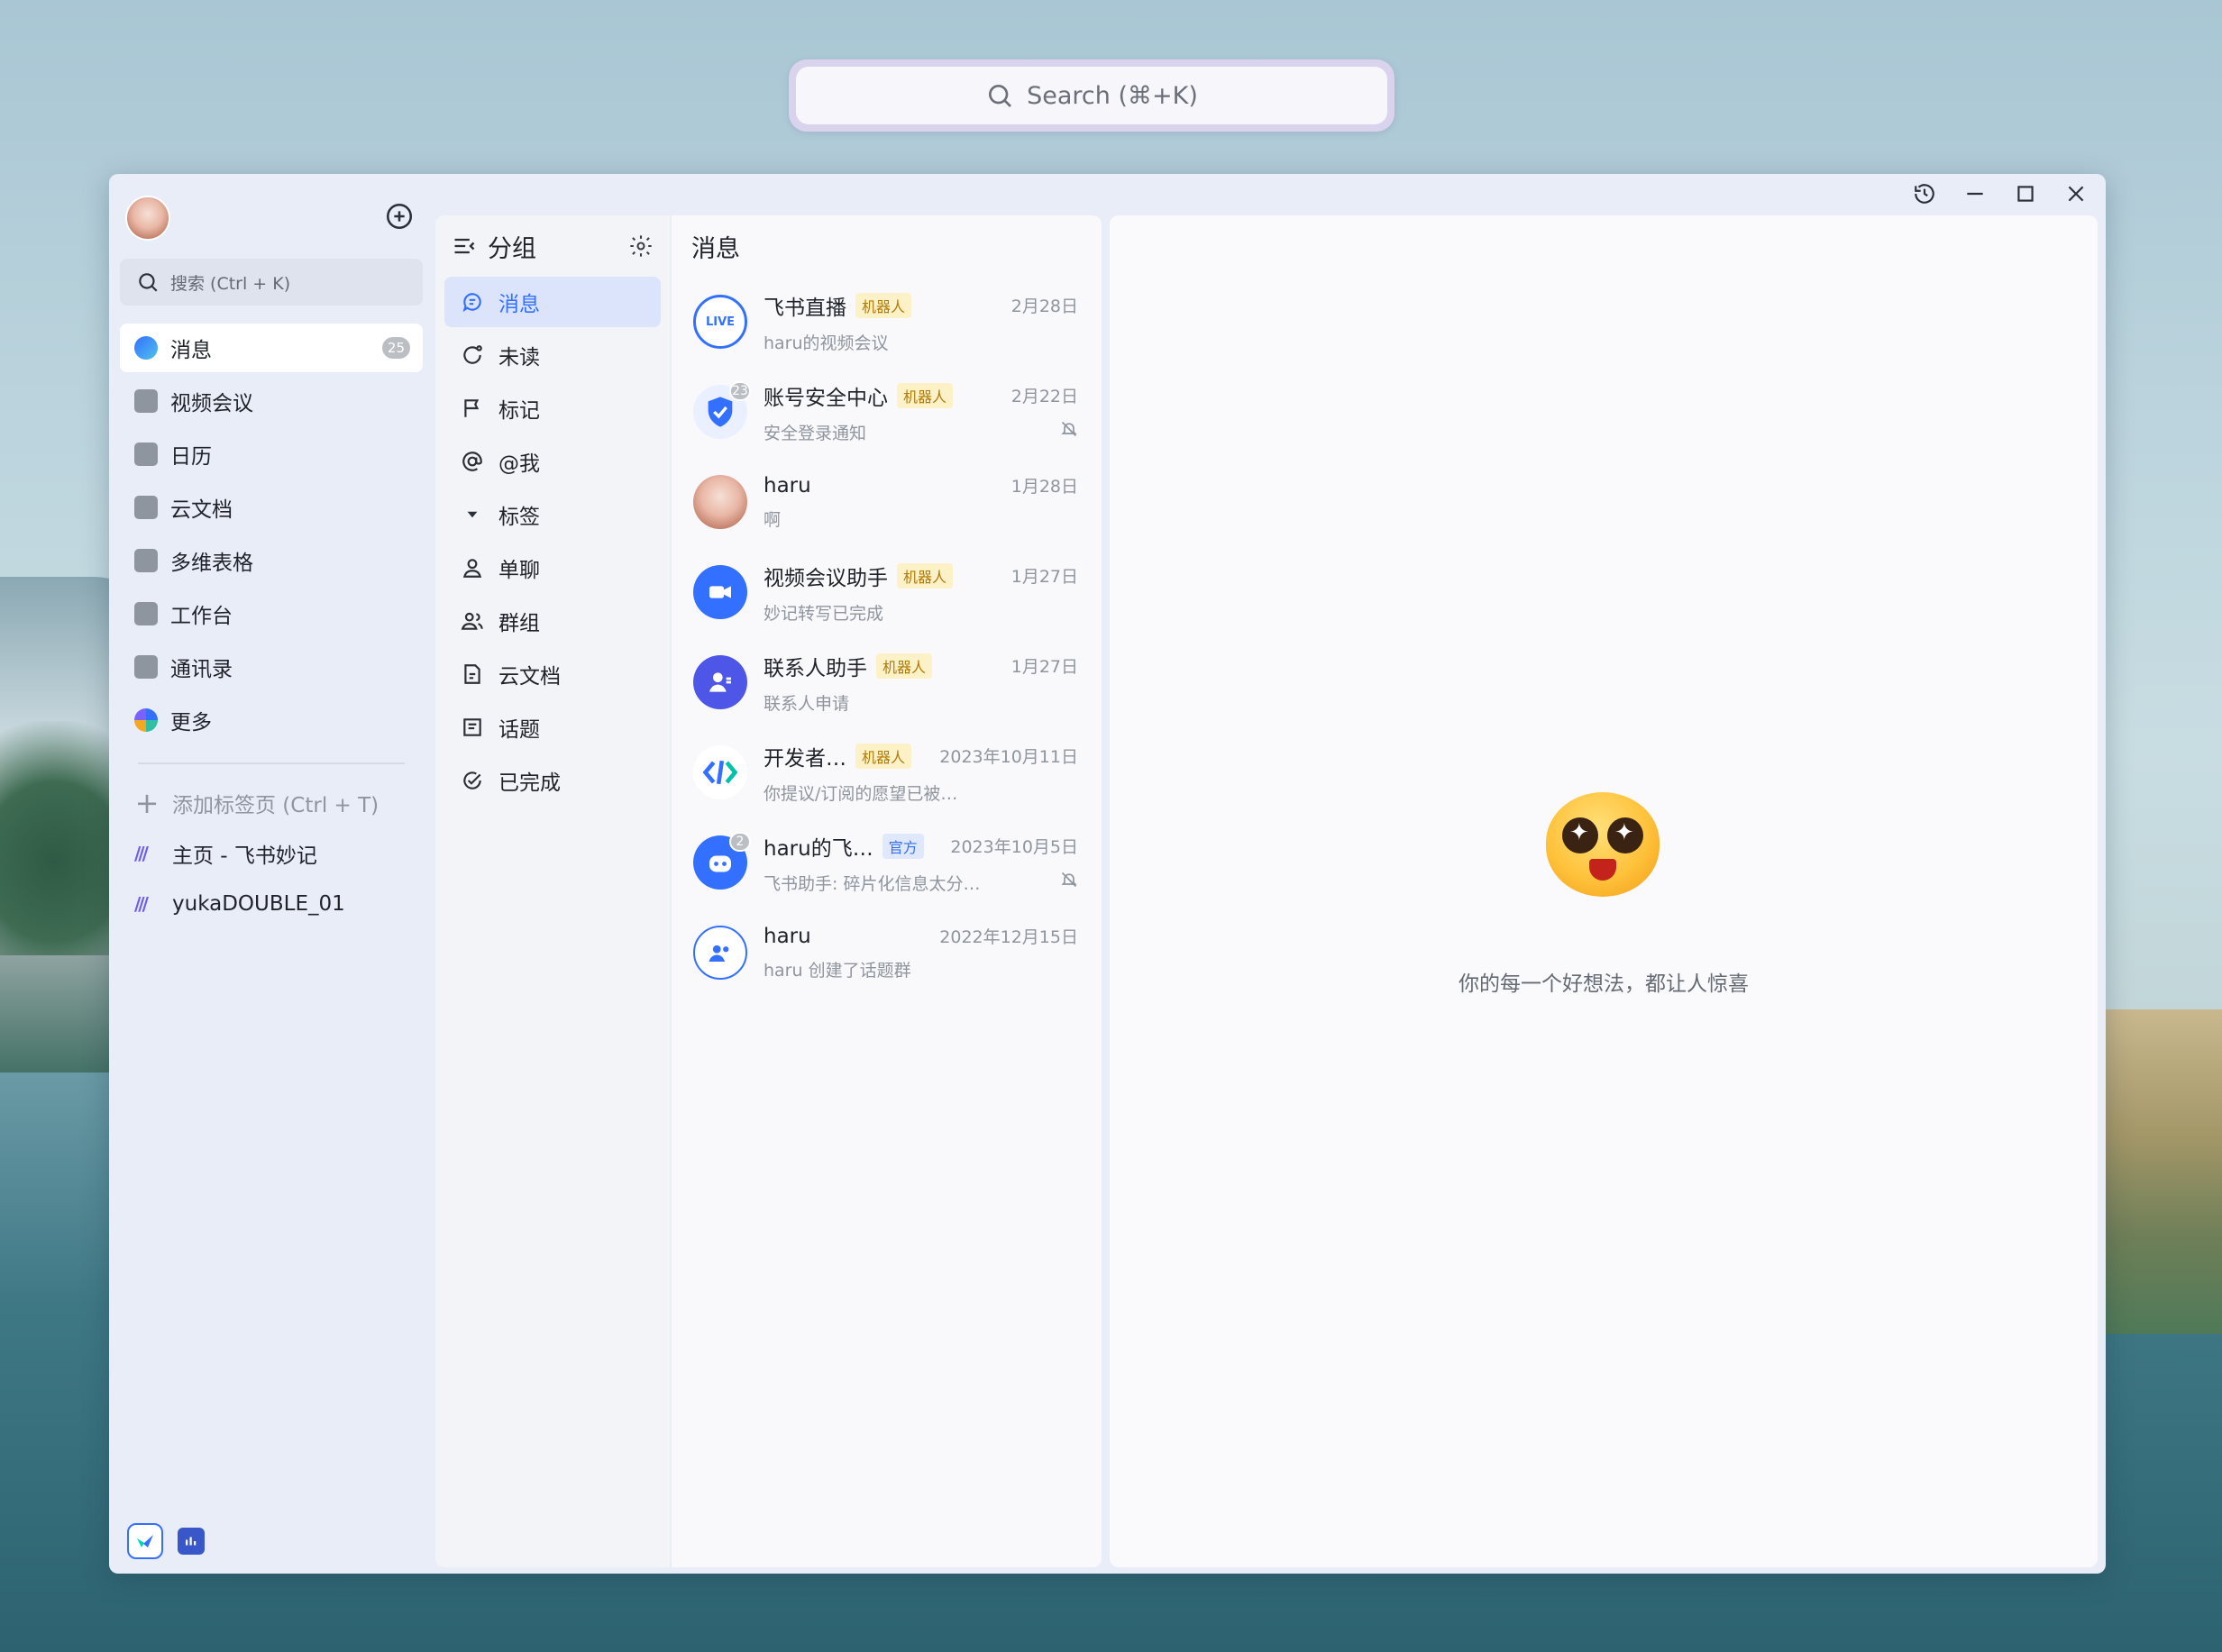  I want to click on chat-name: haru, so click(787, 485).